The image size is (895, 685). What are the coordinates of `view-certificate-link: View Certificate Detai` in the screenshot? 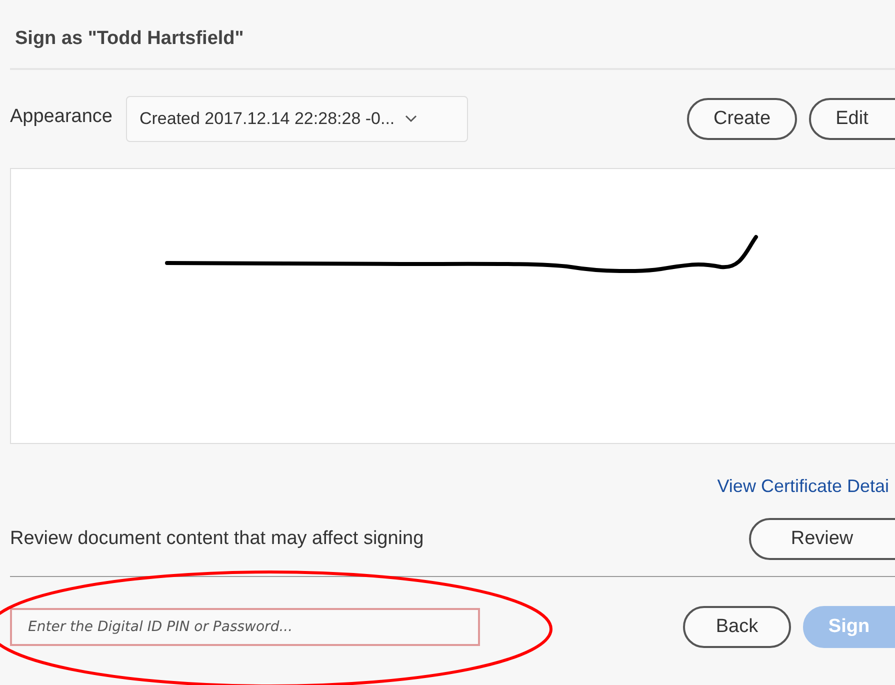 It's located at (803, 486).